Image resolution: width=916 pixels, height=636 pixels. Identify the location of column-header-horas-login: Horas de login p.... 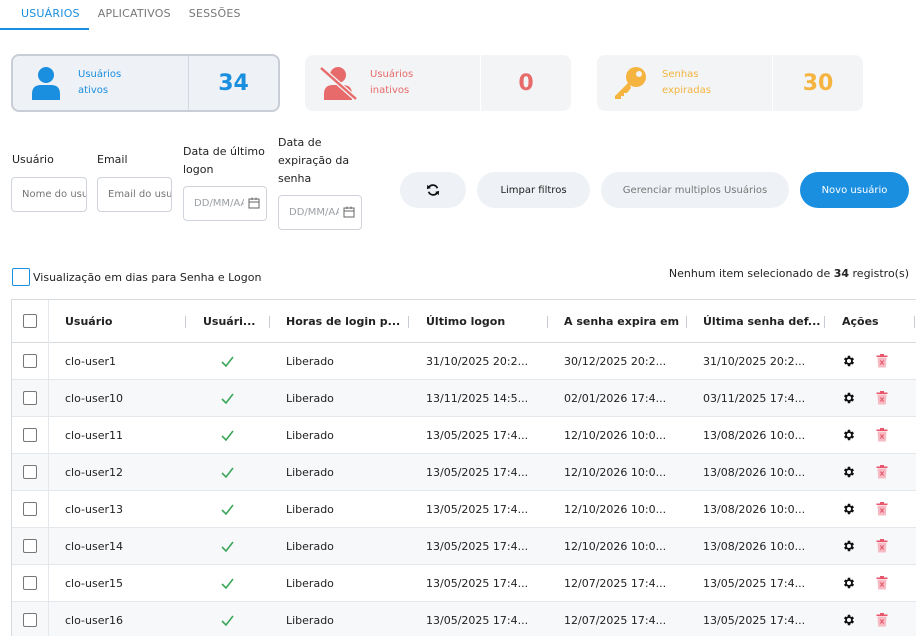
(339, 321).